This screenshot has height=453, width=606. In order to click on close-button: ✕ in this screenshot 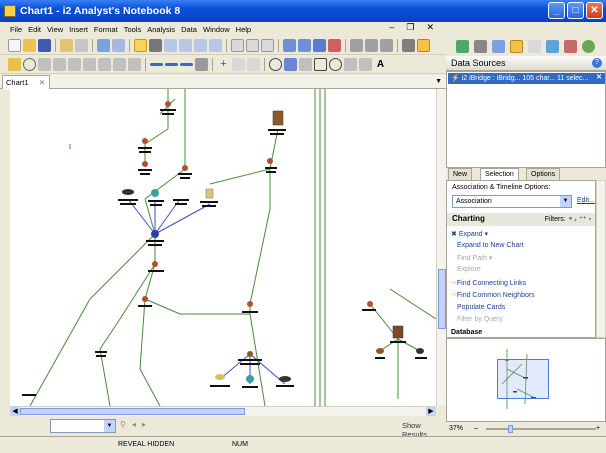, I will do `click(594, 10)`.